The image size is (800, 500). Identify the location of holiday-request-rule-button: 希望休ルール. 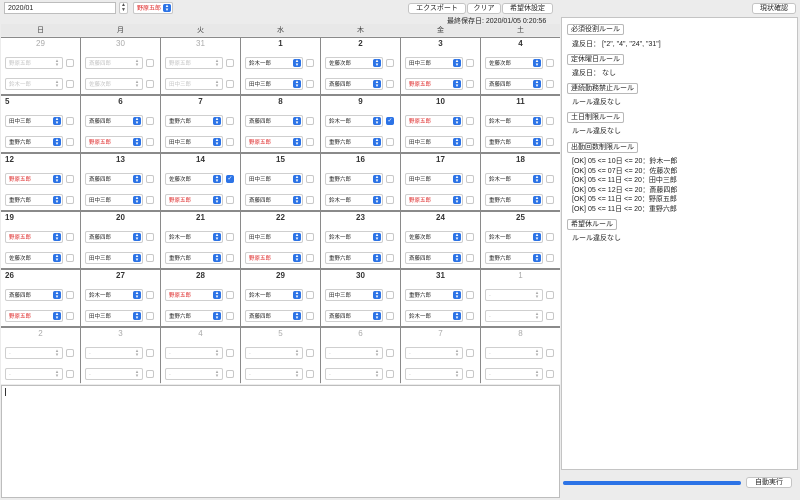
(592, 224).